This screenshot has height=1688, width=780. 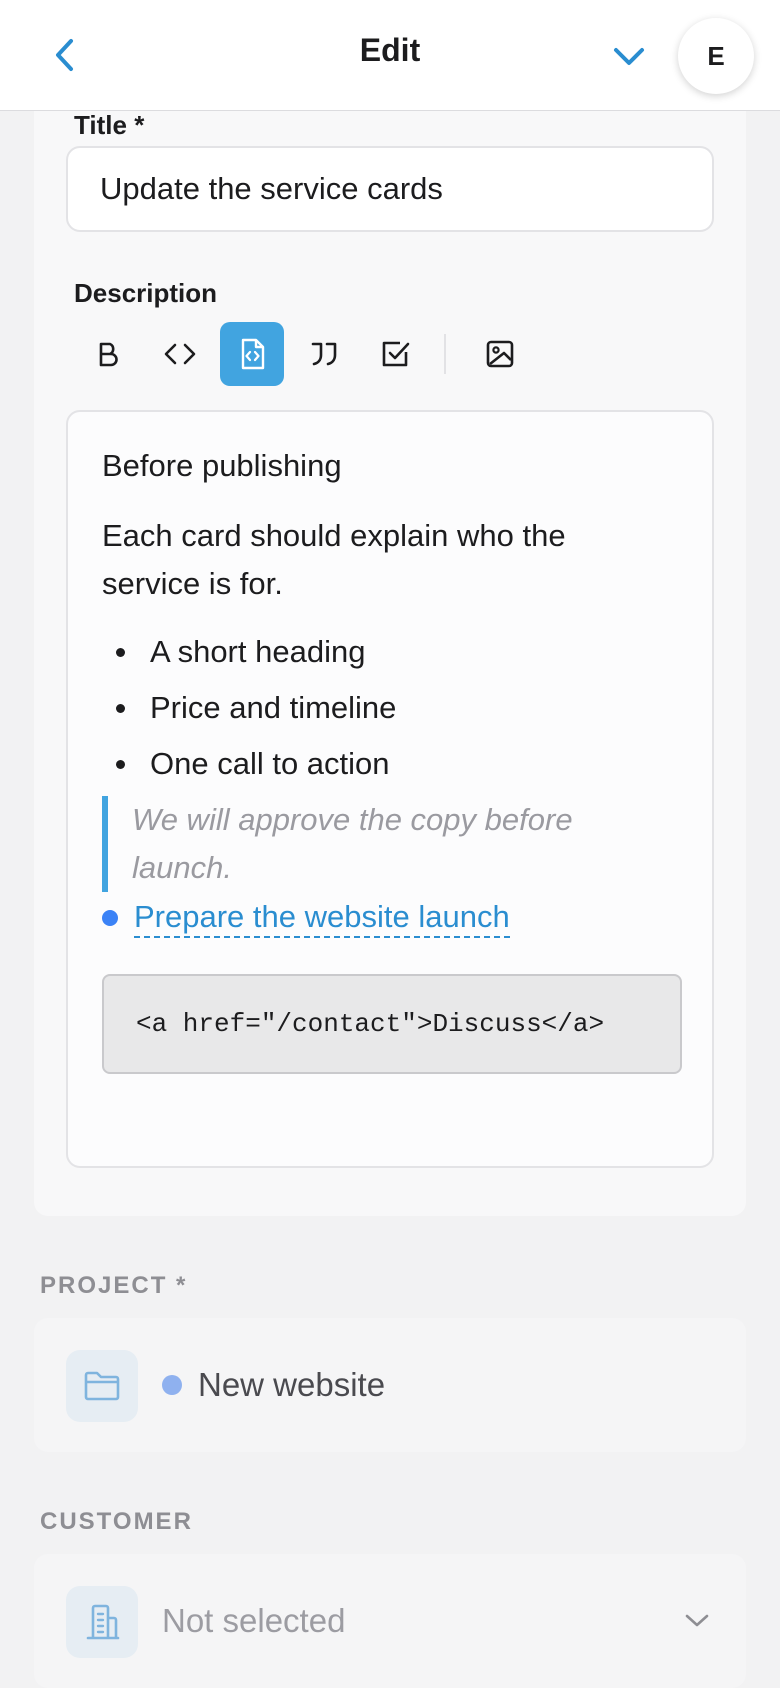 What do you see at coordinates (222, 465) in the screenshot?
I see `editor-heading: Before publishing` at bounding box center [222, 465].